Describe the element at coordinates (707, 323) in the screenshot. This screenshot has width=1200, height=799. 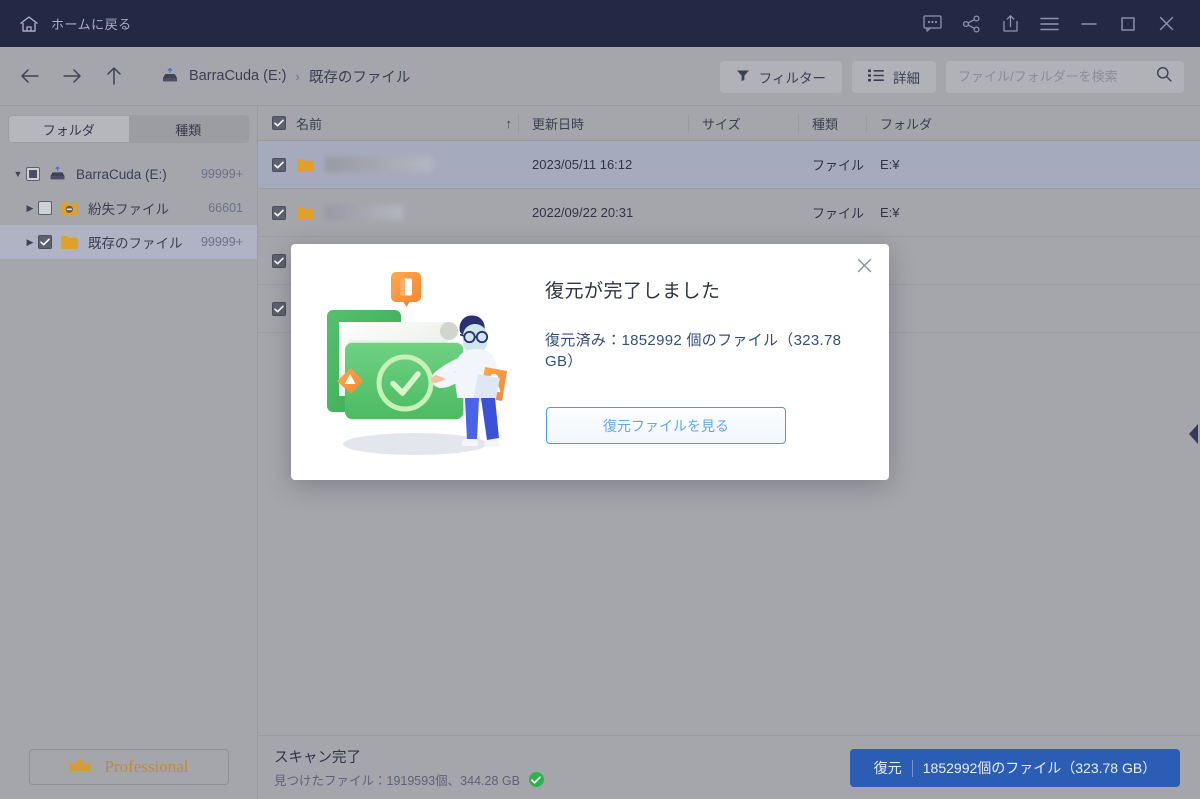
I see `dialog-text: 復元が完了しました 復元済み：1852992 個のファイル（323.78 GB）` at that location.